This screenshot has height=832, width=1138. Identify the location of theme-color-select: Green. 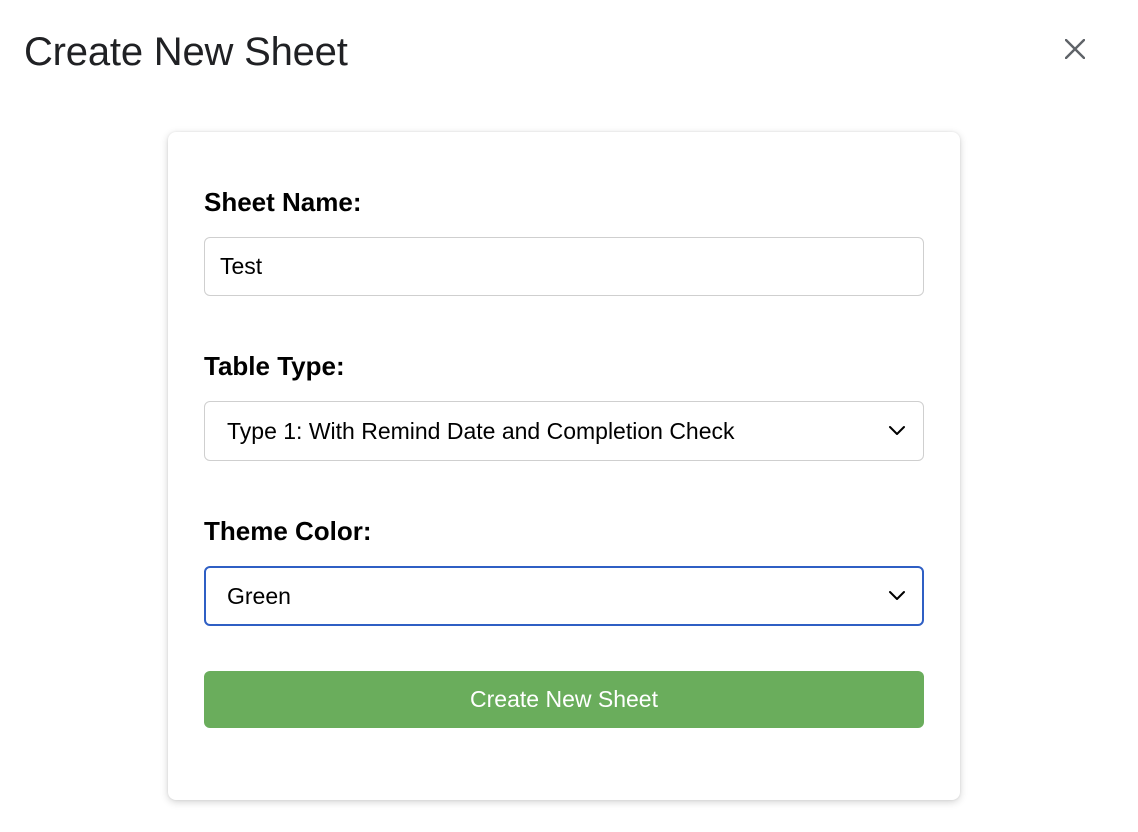
(564, 596).